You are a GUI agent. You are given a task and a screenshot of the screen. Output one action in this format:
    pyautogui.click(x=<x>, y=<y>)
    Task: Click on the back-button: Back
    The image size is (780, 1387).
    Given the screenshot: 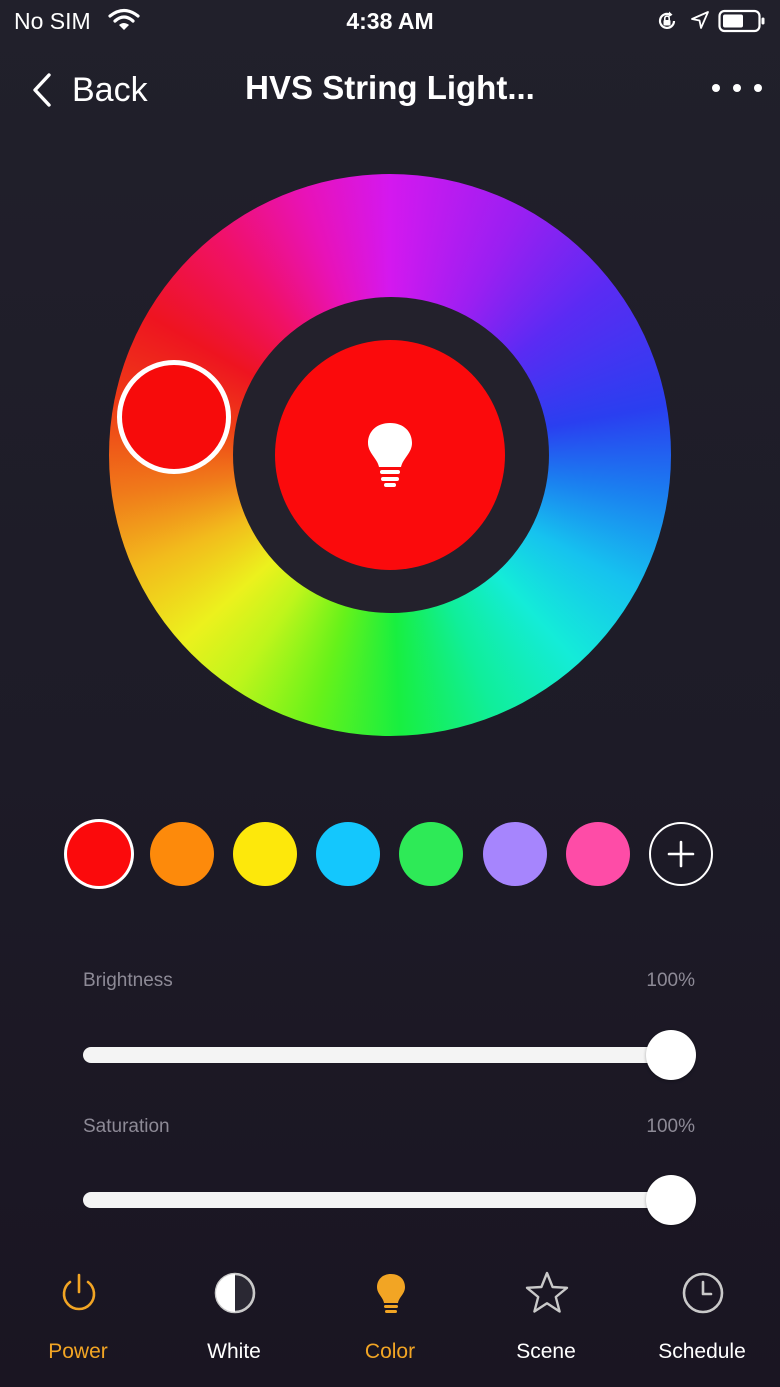 What is the action you would take?
    pyautogui.click(x=89, y=90)
    